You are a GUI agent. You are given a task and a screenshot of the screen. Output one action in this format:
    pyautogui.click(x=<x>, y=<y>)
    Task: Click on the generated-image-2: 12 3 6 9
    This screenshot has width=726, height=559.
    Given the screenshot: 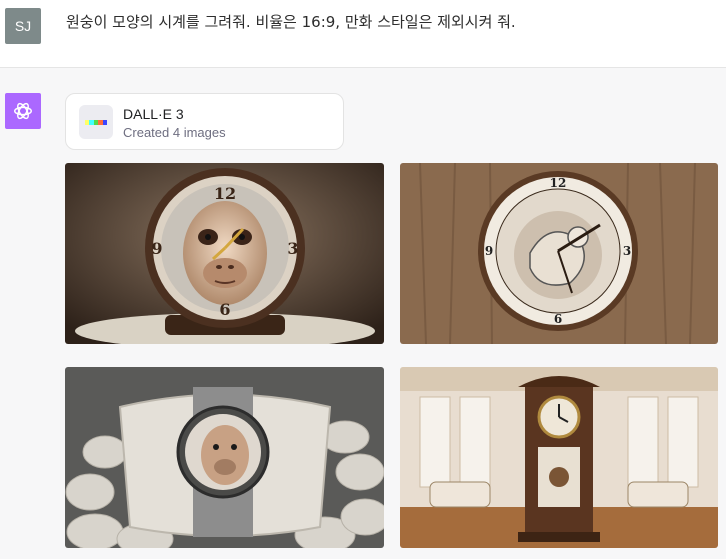 What is the action you would take?
    pyautogui.click(x=559, y=253)
    